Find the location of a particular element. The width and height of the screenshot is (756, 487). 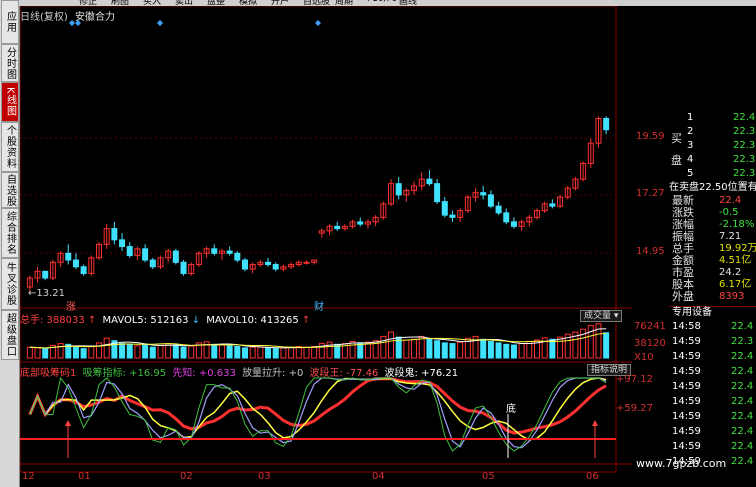

sidebar-tab: 综合排名 is located at coordinates (10, 233).